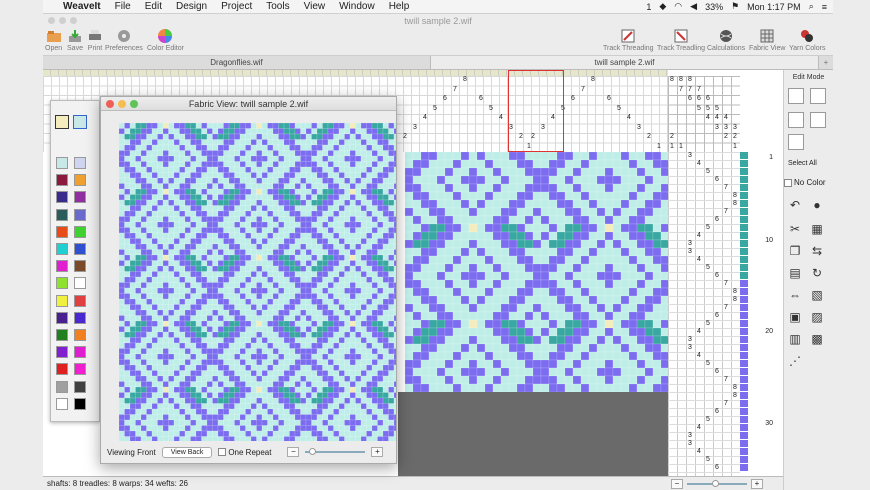 Image resolution: width=870 pixels, height=490 pixels. Describe the element at coordinates (357, 6) in the screenshot. I see `menu-window: Window` at that location.